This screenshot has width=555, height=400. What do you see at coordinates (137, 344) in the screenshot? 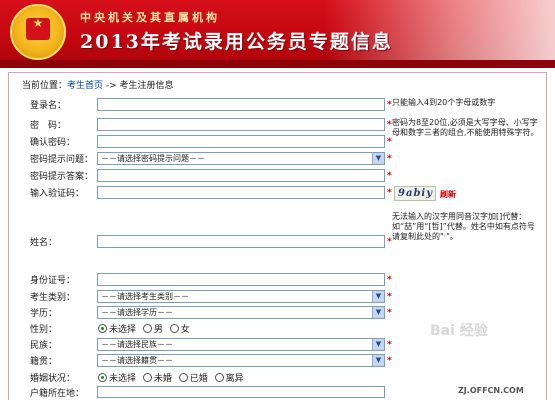
I see `ethnicity-value: －－请选择民族－－` at bounding box center [137, 344].